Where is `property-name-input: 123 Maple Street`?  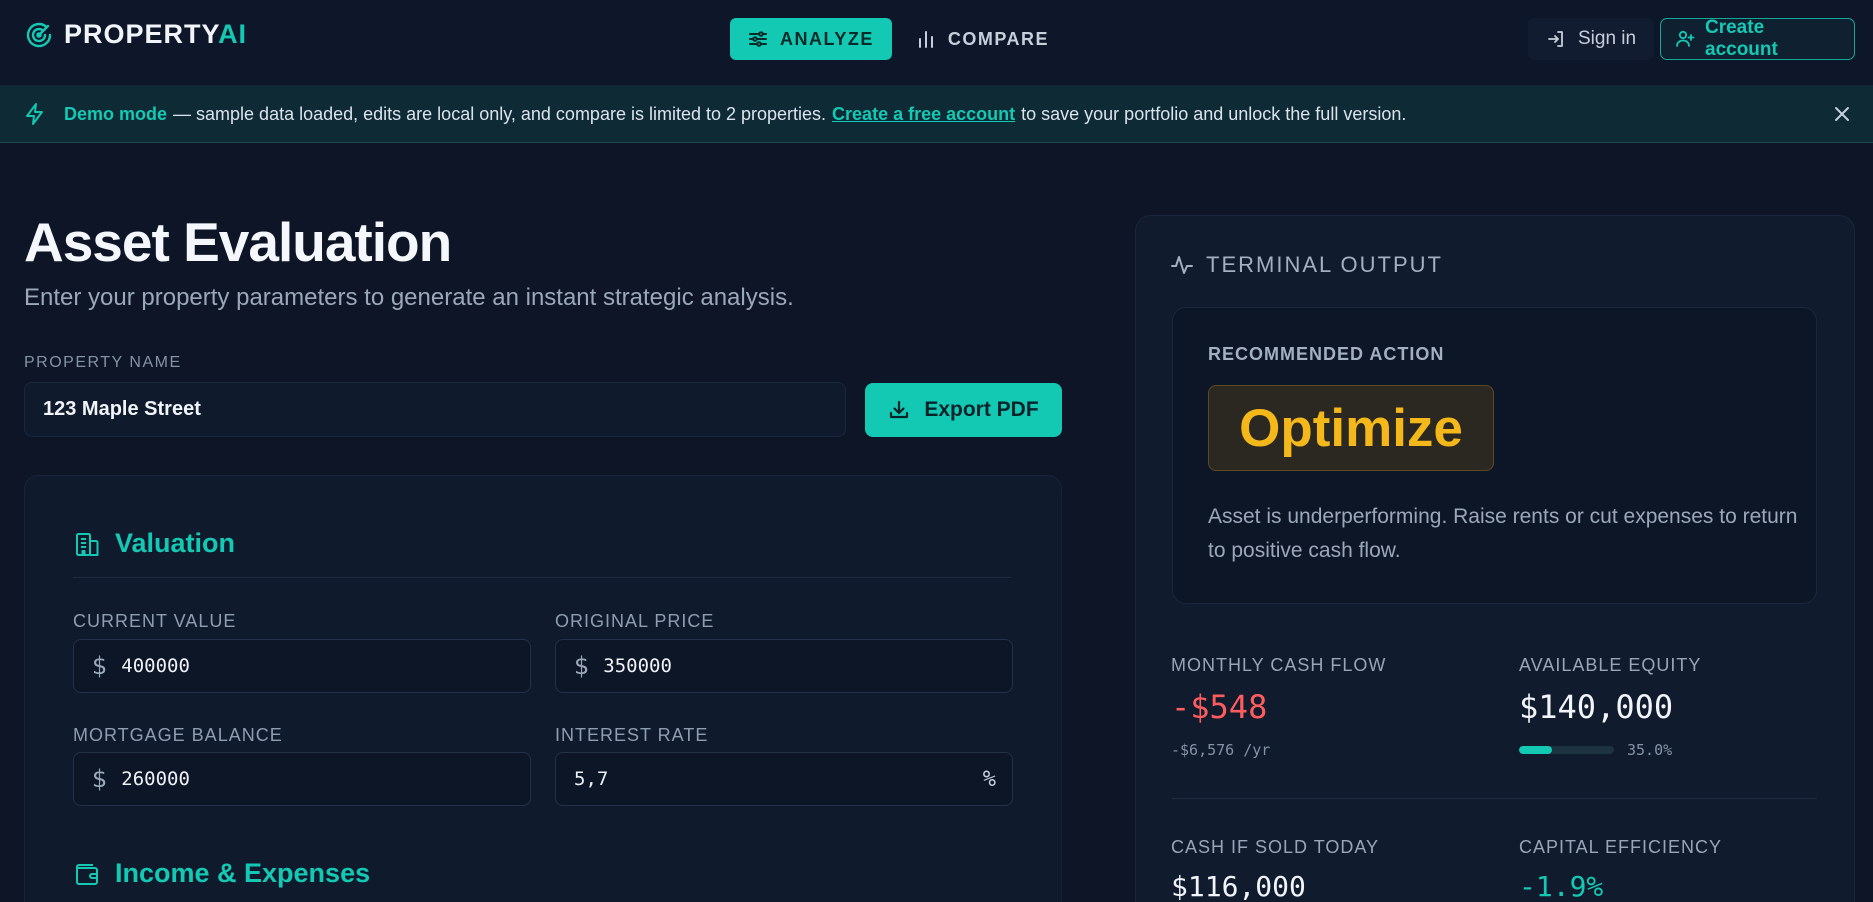
property-name-input: 123 Maple Street is located at coordinates (435, 409).